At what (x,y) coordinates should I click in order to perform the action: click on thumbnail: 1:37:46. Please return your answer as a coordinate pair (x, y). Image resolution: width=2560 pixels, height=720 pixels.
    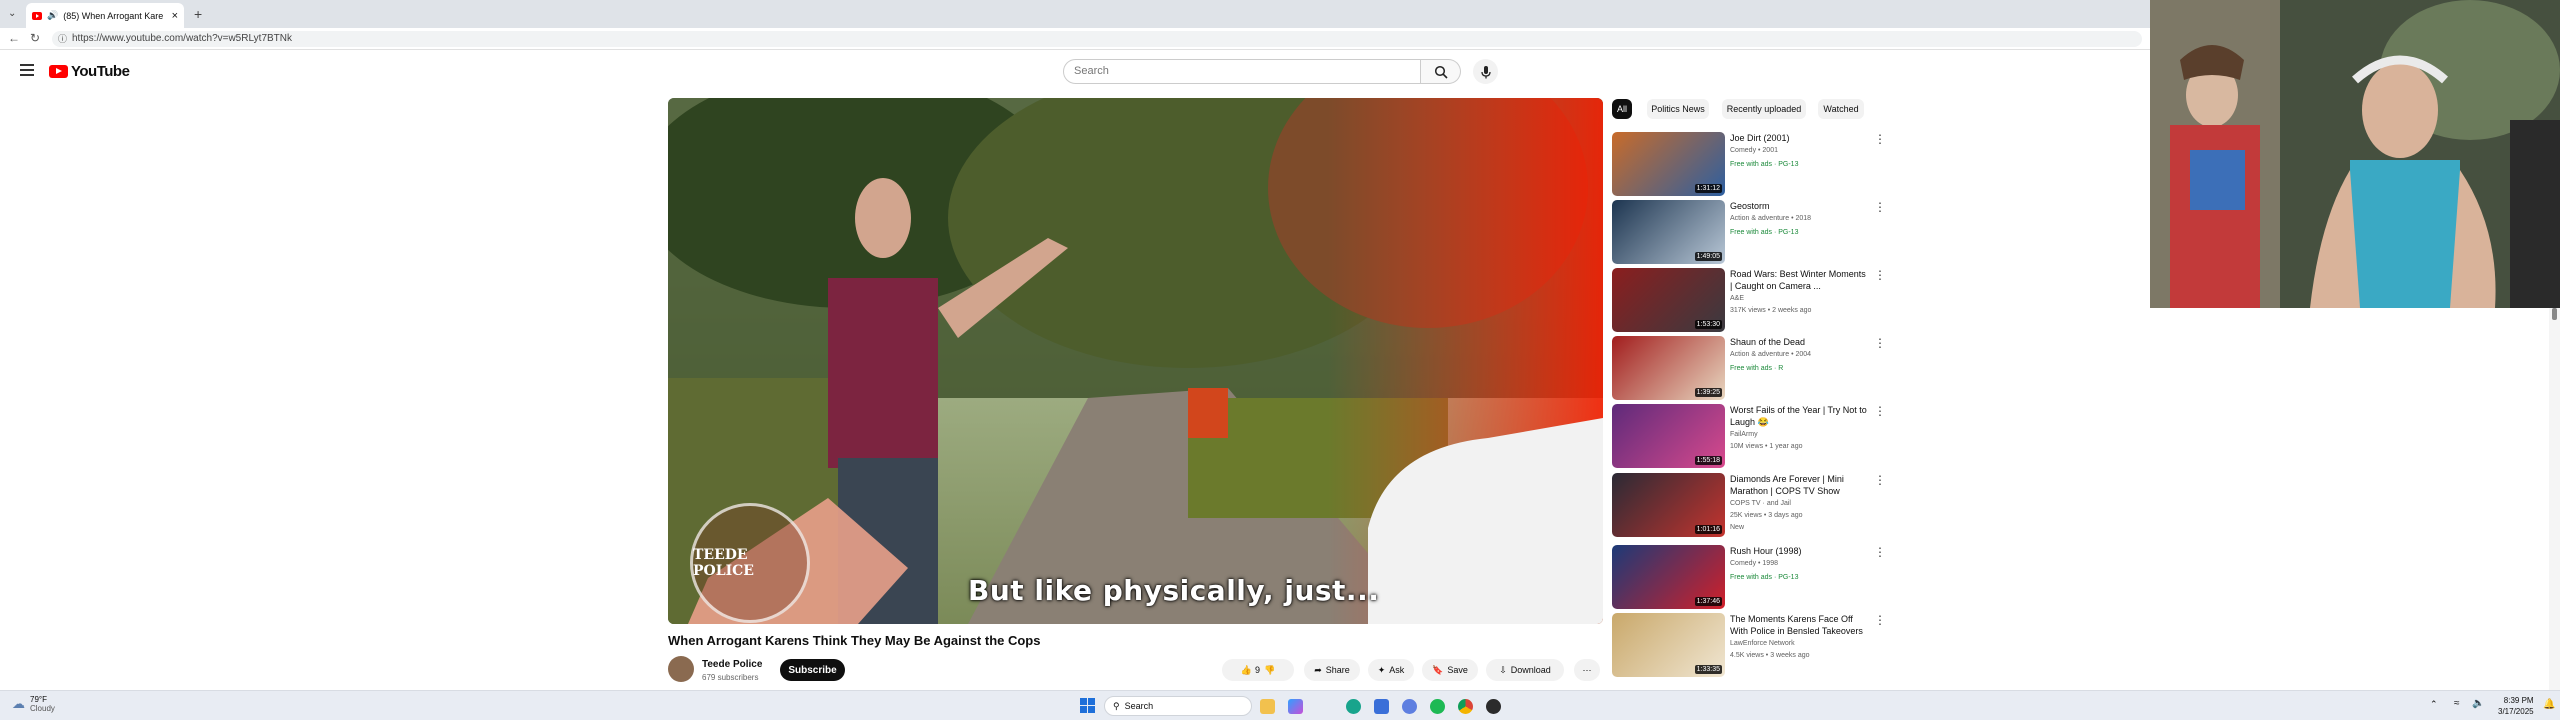
    Looking at the image, I should click on (1668, 577).